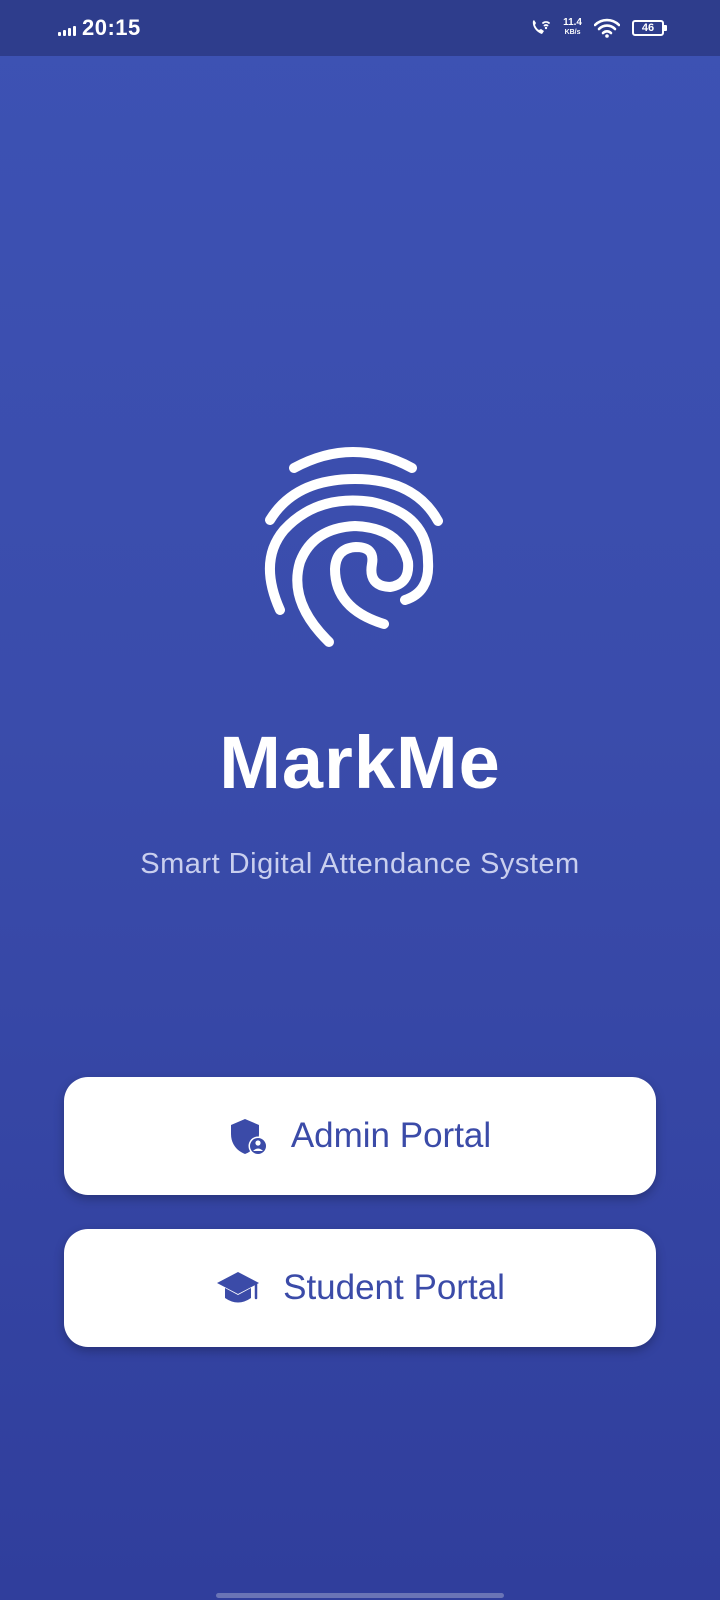 The width and height of the screenshot is (720, 1600). I want to click on battery-level: 46, so click(648, 28).